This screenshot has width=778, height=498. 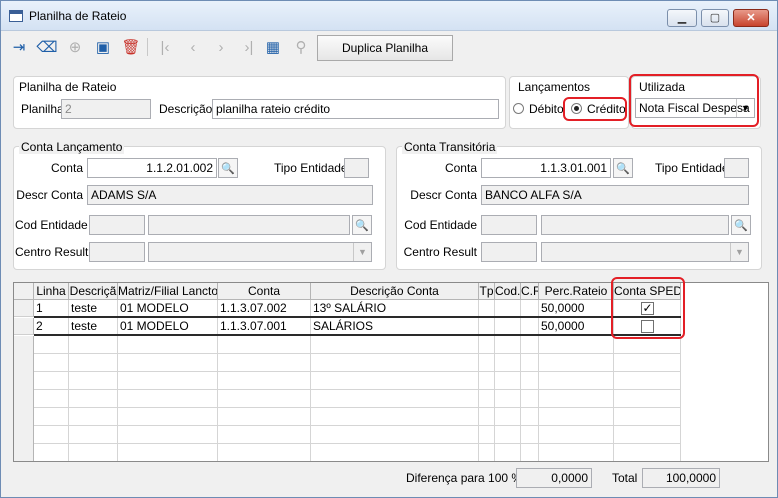 I want to click on cl-tipo-entidade-label: Tipo Entidade, so click(x=311, y=168).